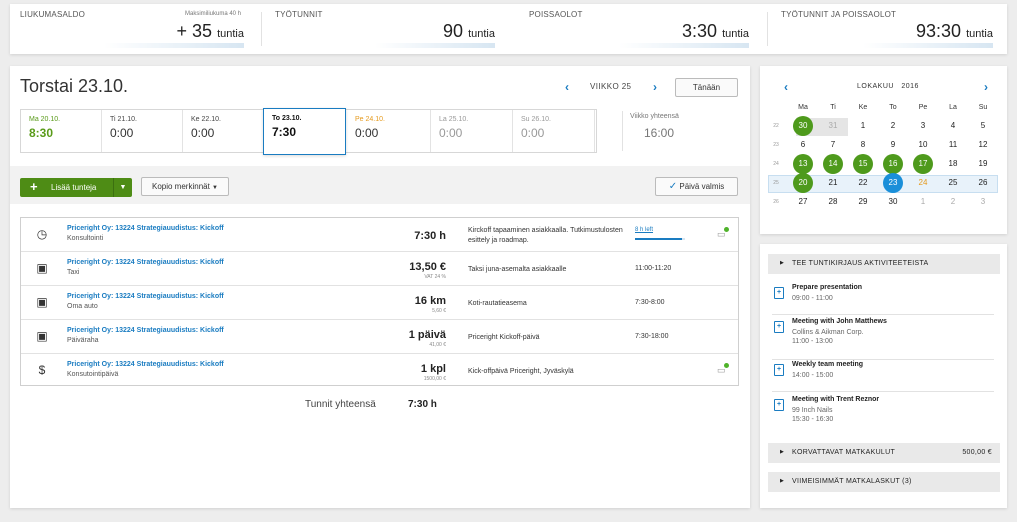  Describe the element at coordinates (517, 269) in the screenshot. I see `entry-description: Taksi juna-asemalta asiakkaalle` at that location.